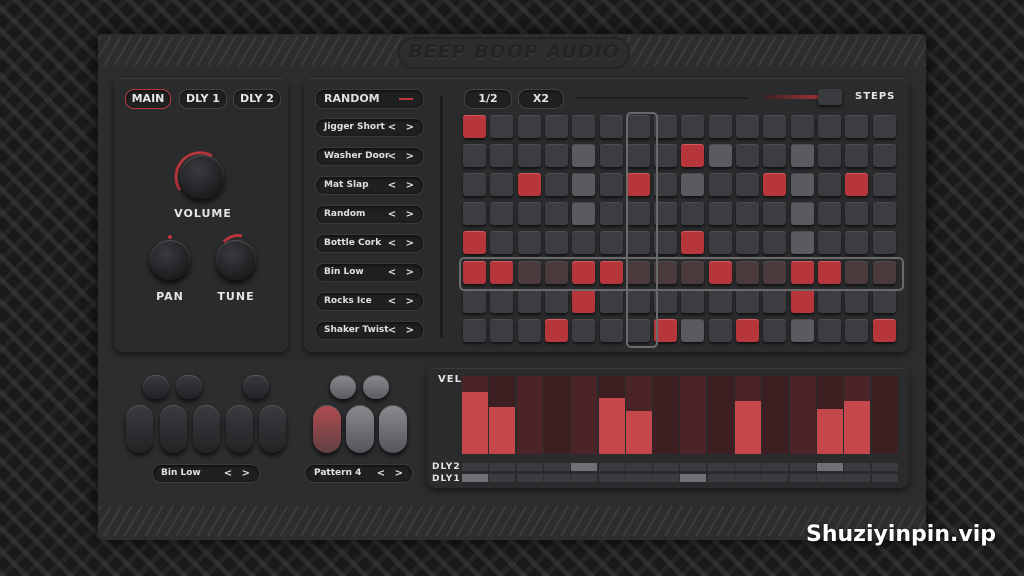 Image resolution: width=1024 pixels, height=576 pixels. Describe the element at coordinates (369, 301) in the screenshot. I see `sample-selector: Rocks Ice < >` at that location.